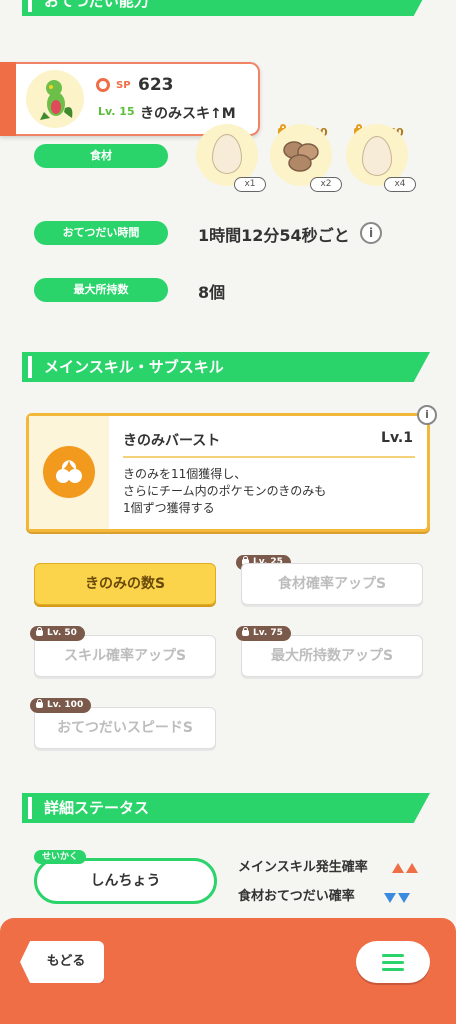 Image resolution: width=456 pixels, height=1024 pixels. I want to click on stat-ingredient-label: 食材おてつだい確率, so click(296, 896).